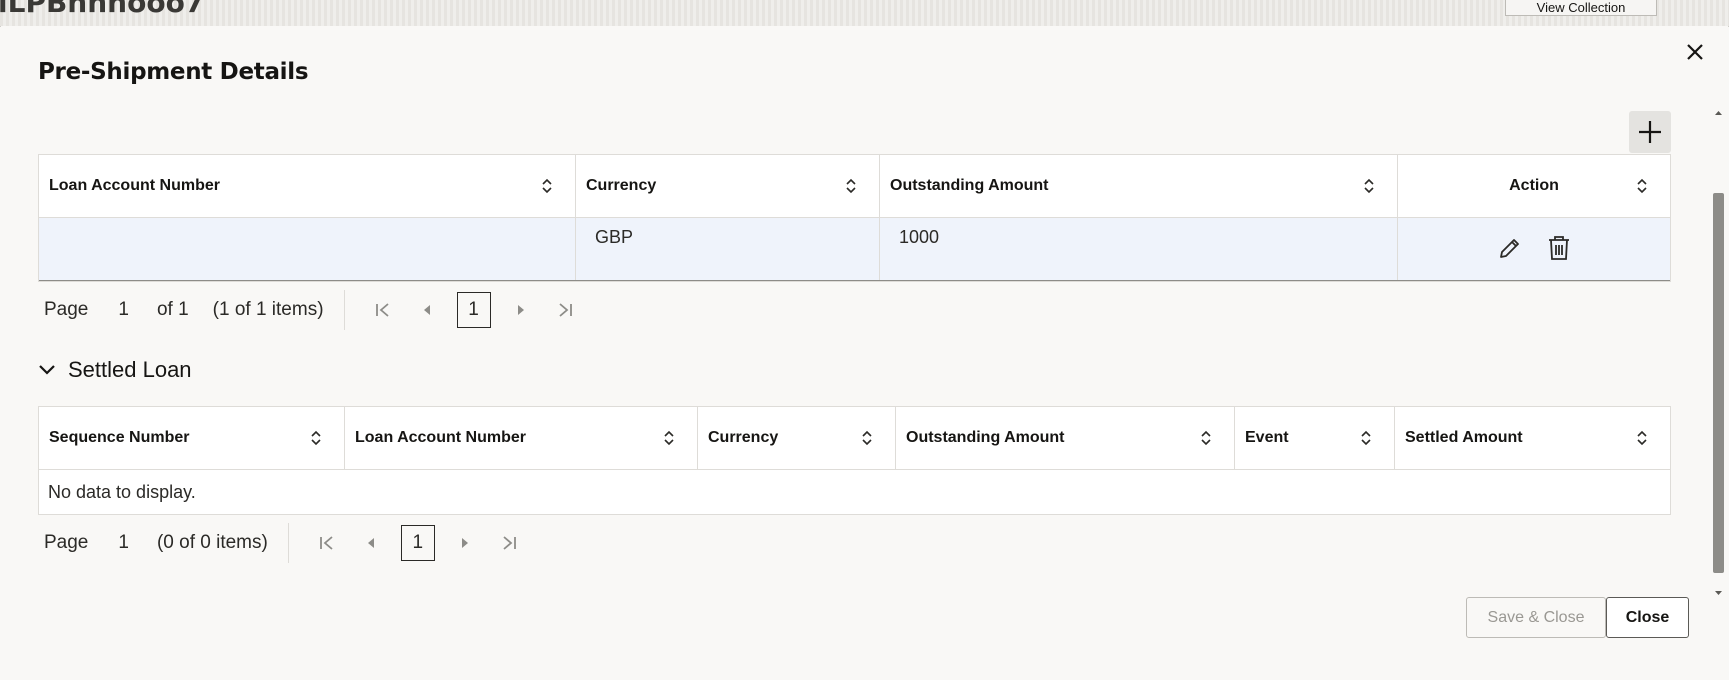 The height and width of the screenshot is (680, 1729). What do you see at coordinates (1534, 249) in the screenshot?
I see `cell-action` at bounding box center [1534, 249].